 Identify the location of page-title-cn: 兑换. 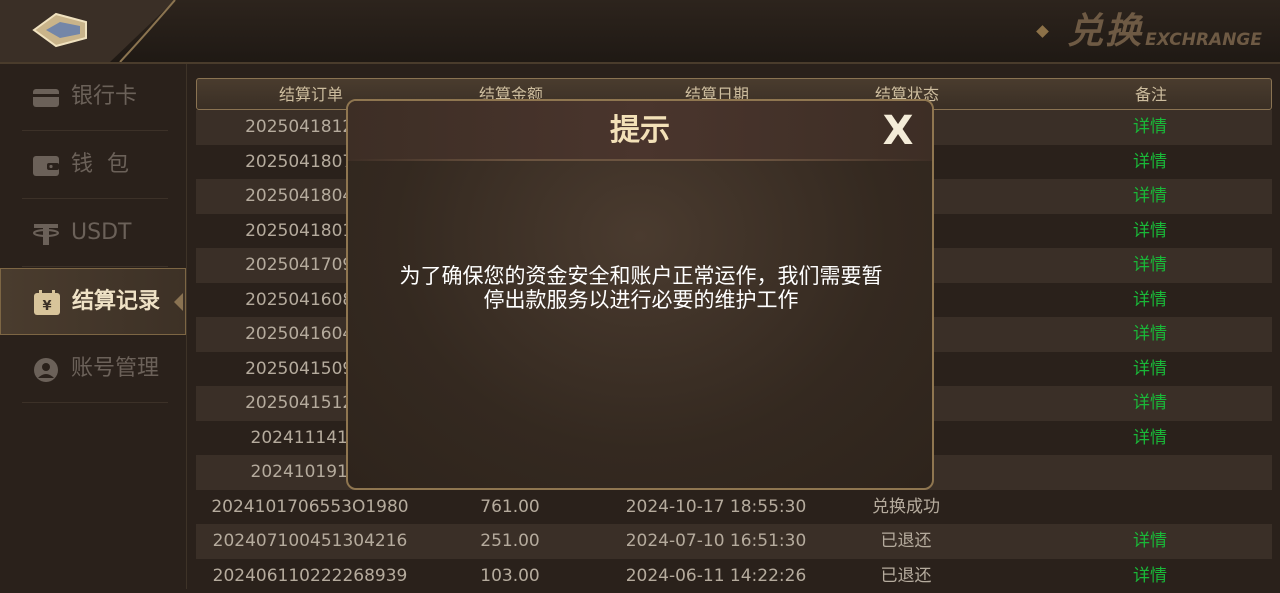
(1105, 32).